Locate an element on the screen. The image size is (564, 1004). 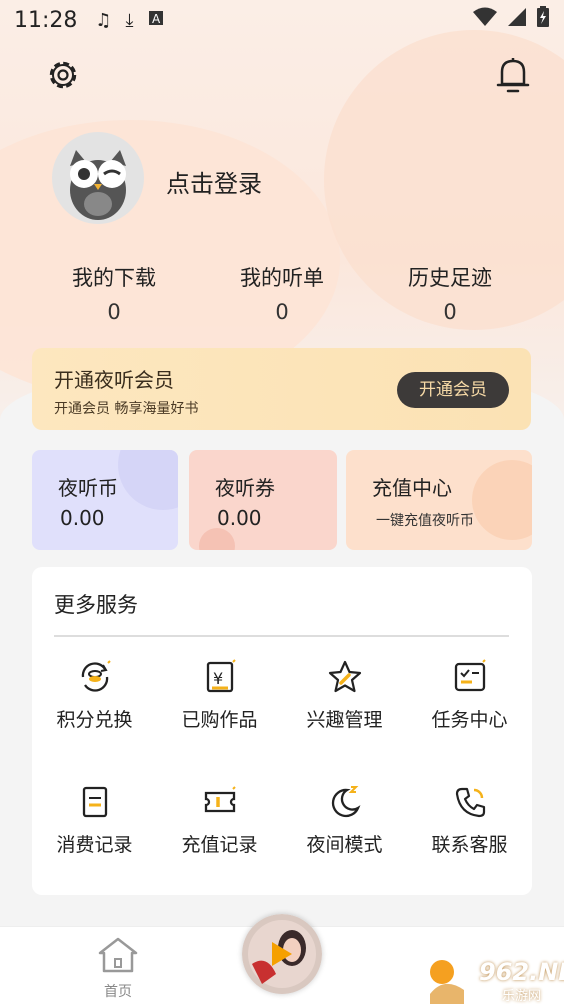
battery-icon is located at coordinates (543, 20).